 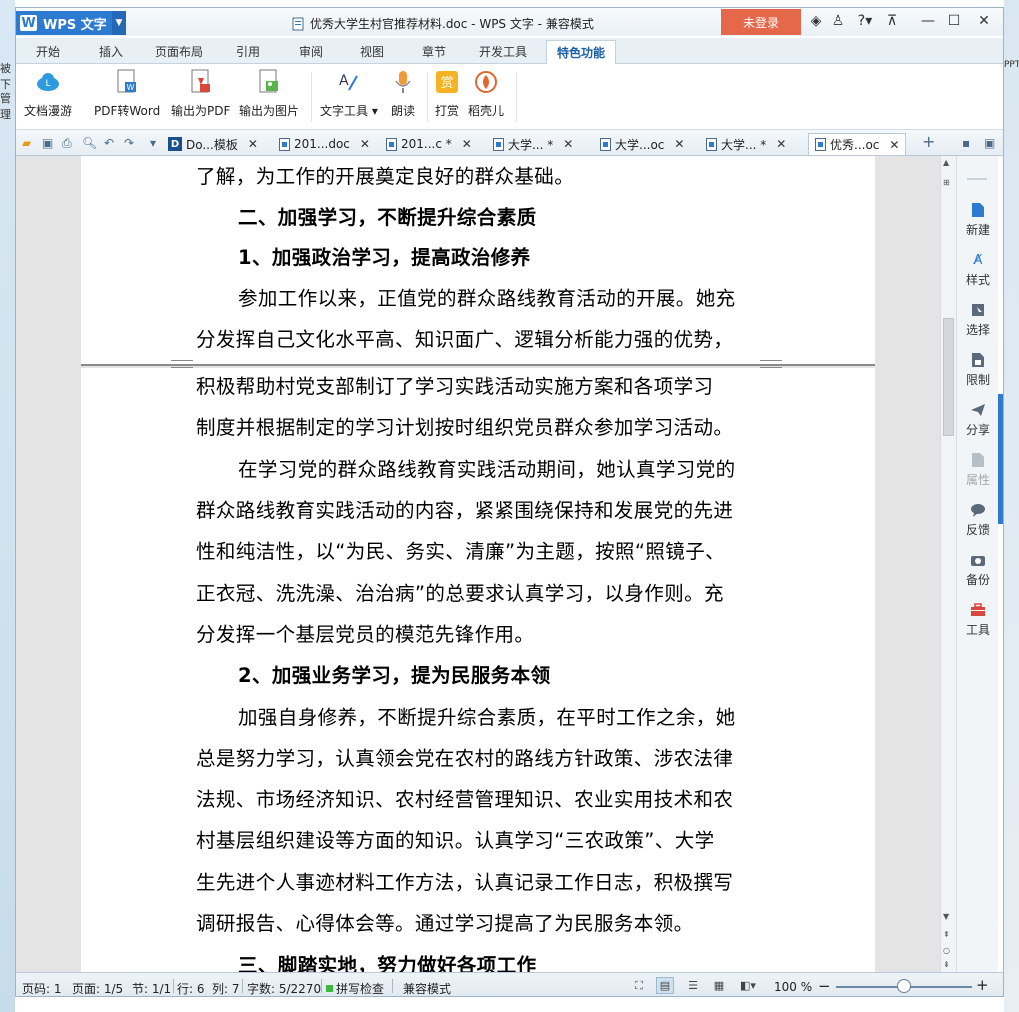 I want to click on tab-list-icon: ▪, so click(x=966, y=143).